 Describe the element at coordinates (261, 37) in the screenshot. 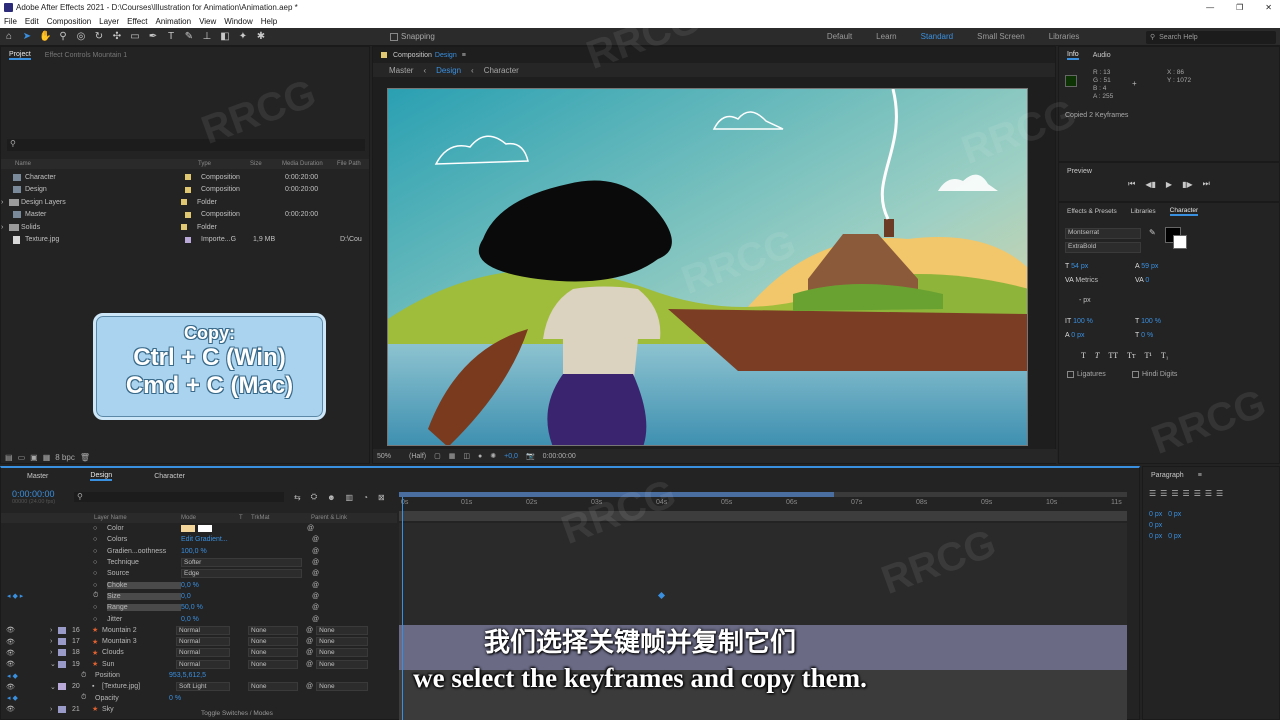

I see `puppet-tool-icon: ✱` at that location.